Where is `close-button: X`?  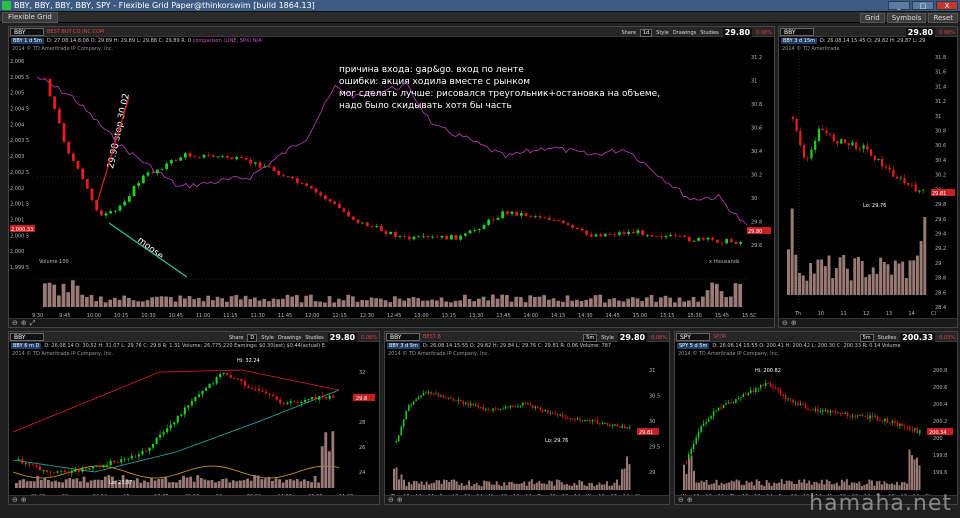 close-button: X is located at coordinates (947, 5).